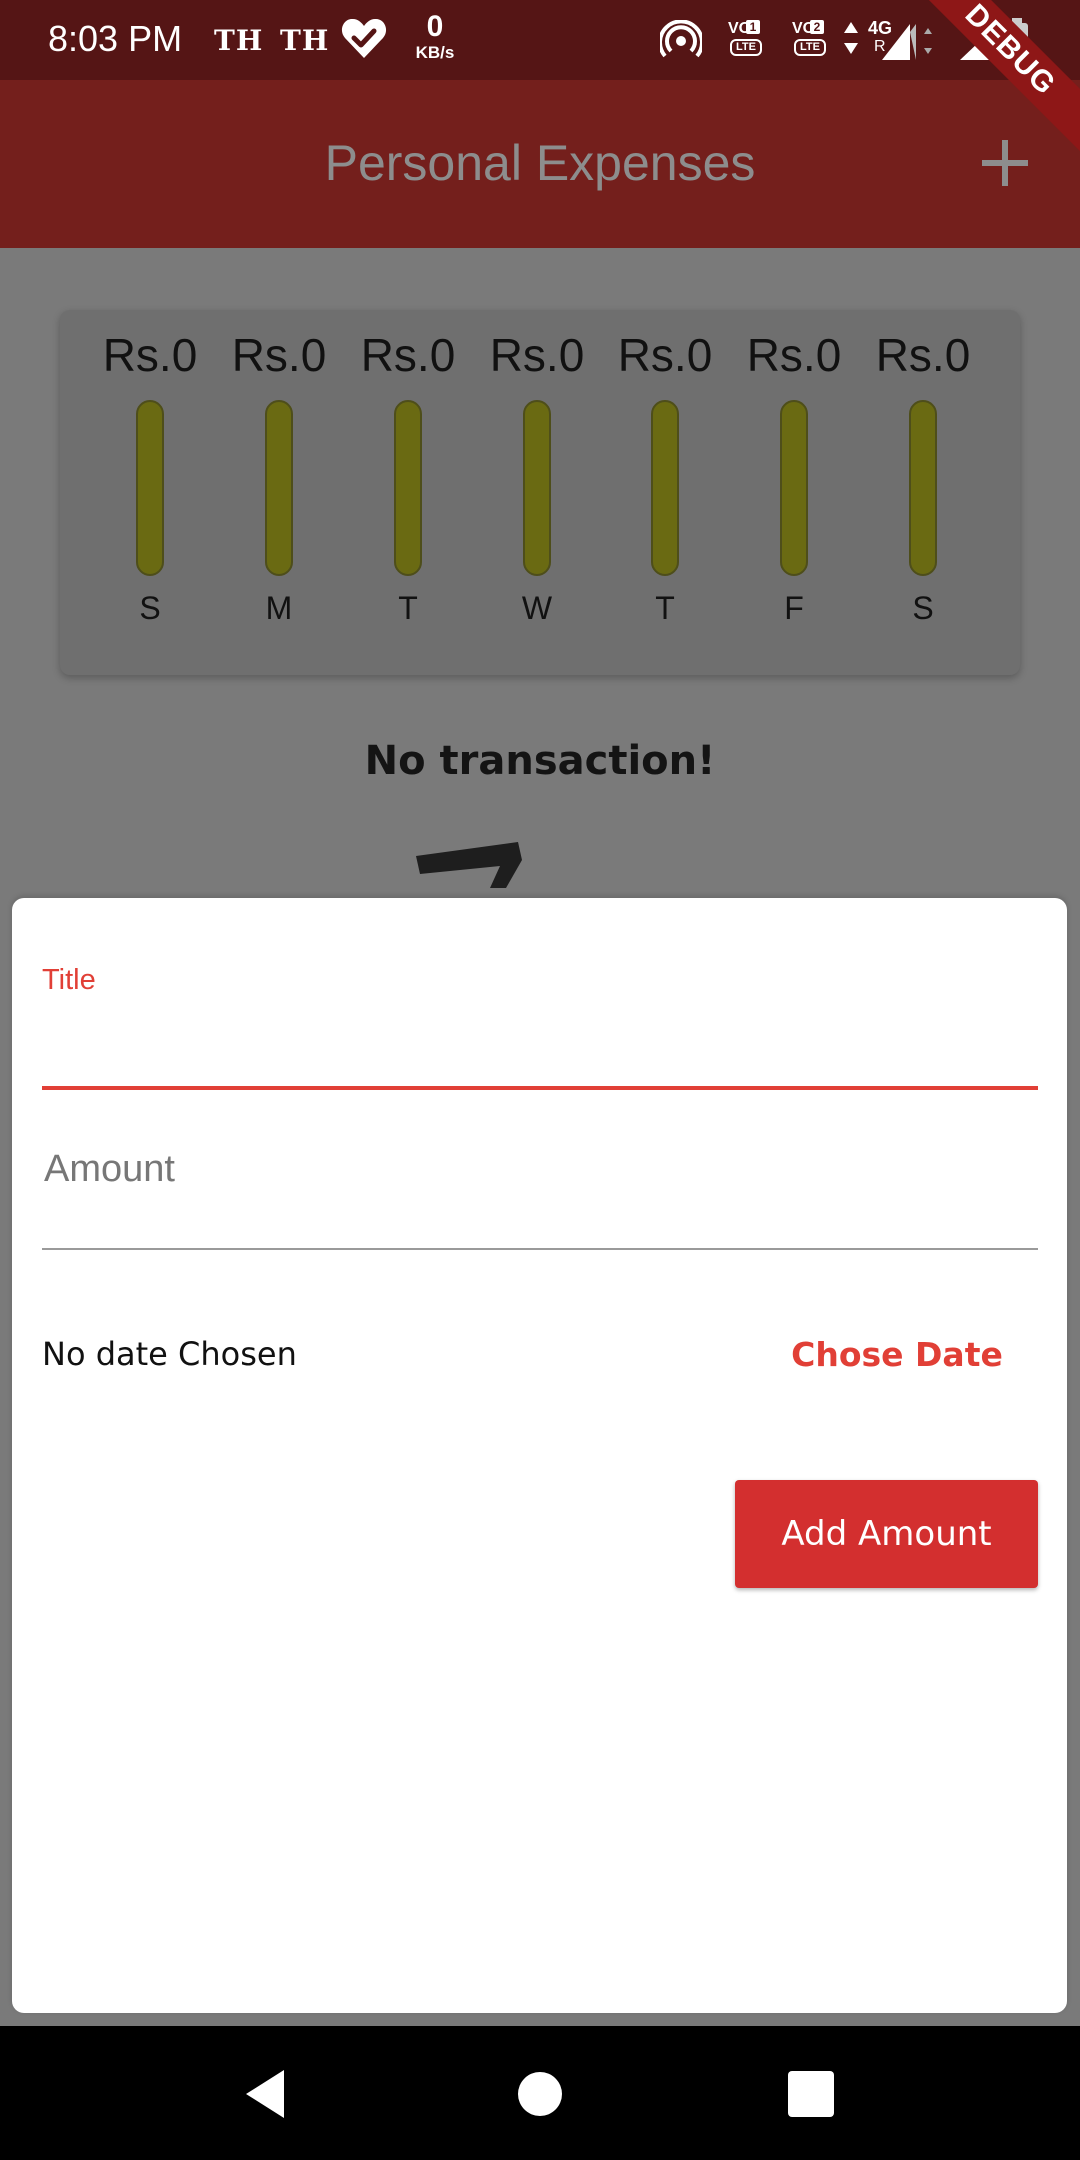 Image resolution: width=1080 pixels, height=2160 pixels. I want to click on chart-bar: Rs.0 F, so click(794, 477).